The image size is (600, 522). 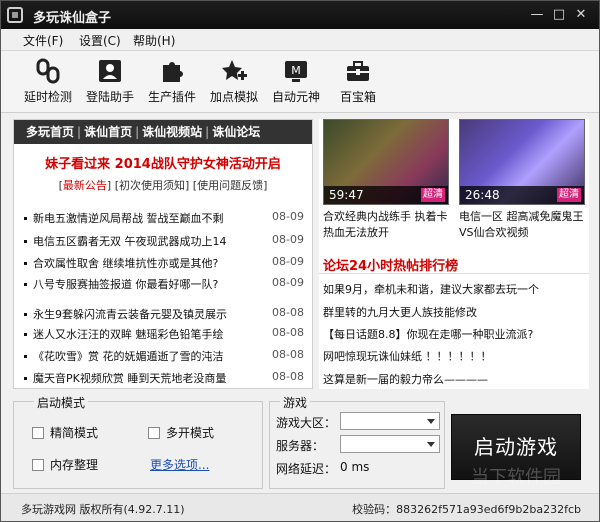 I want to click on news-item: 迷人又水汪汪的双眸 魅瑶彩色铅笔手绘 08-08, so click(x=167, y=336).